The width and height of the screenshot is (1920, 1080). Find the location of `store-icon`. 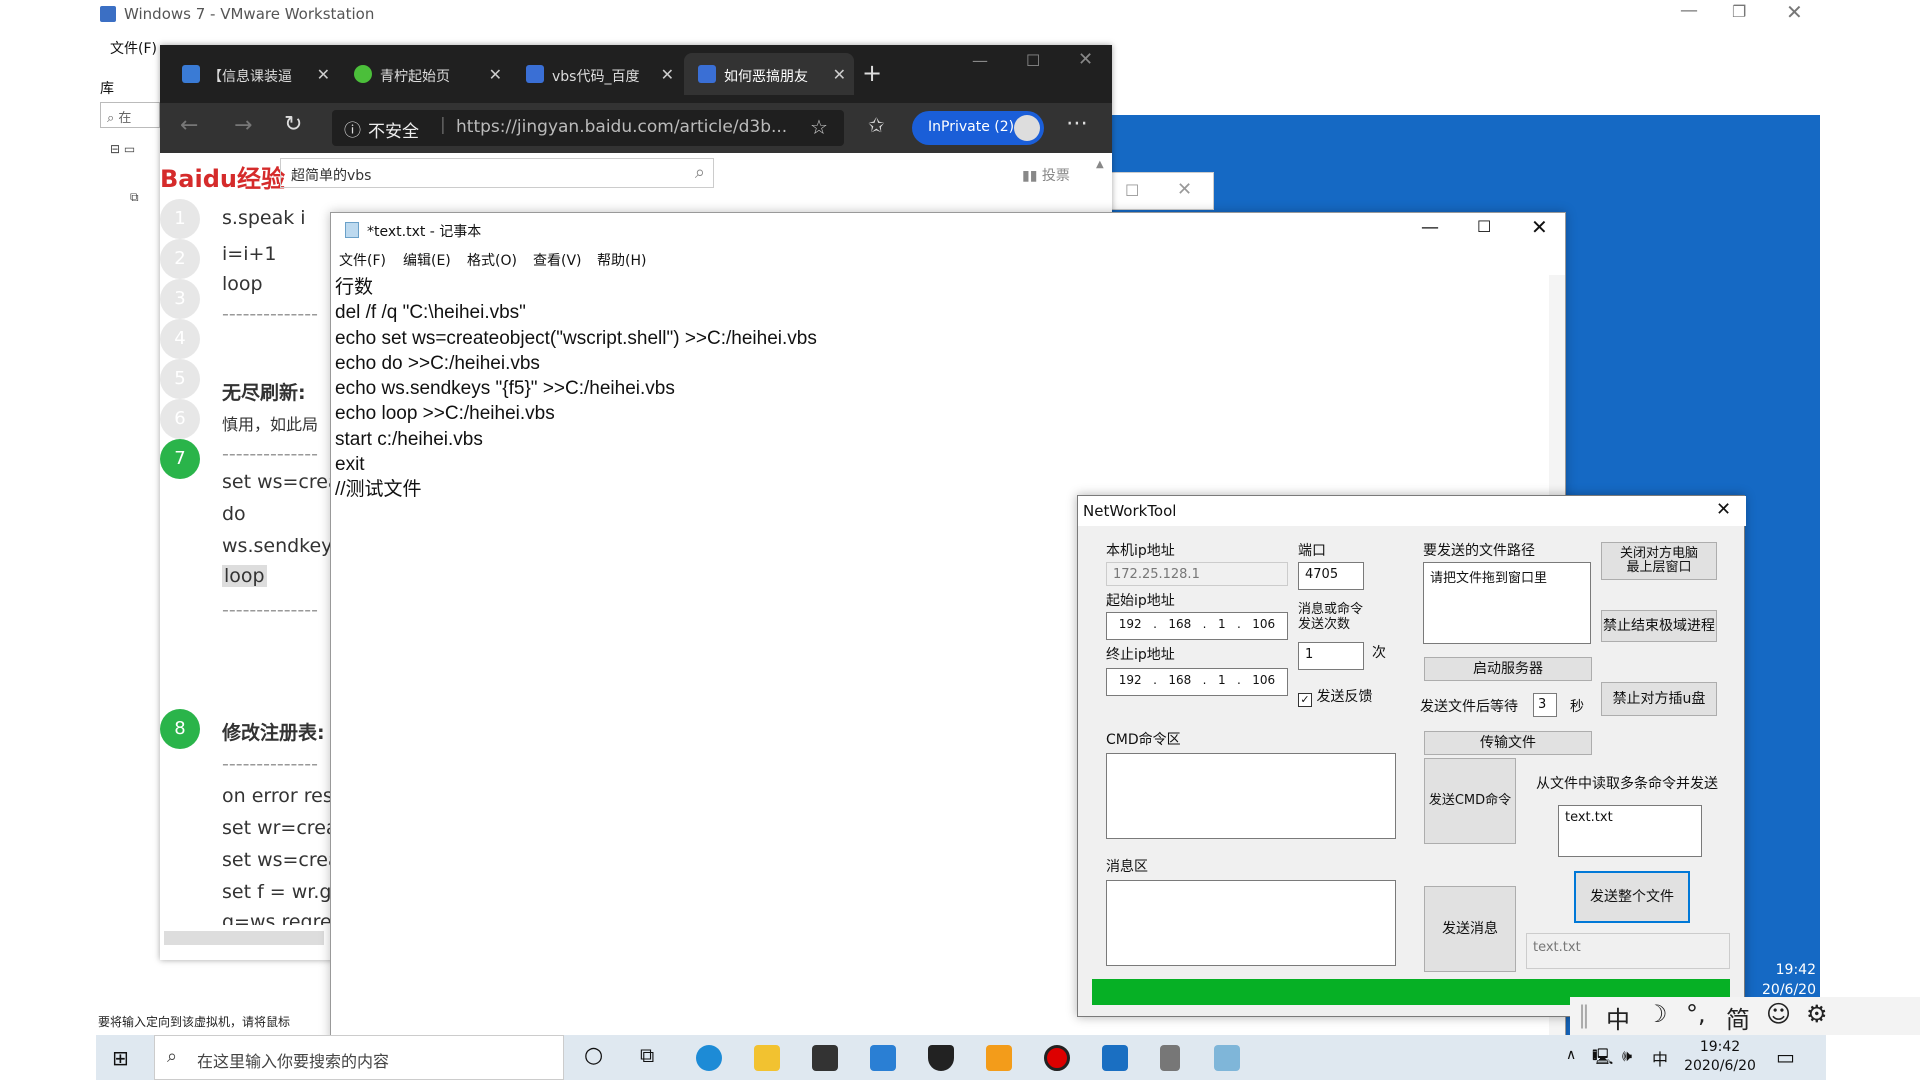

store-icon is located at coordinates (825, 1058).